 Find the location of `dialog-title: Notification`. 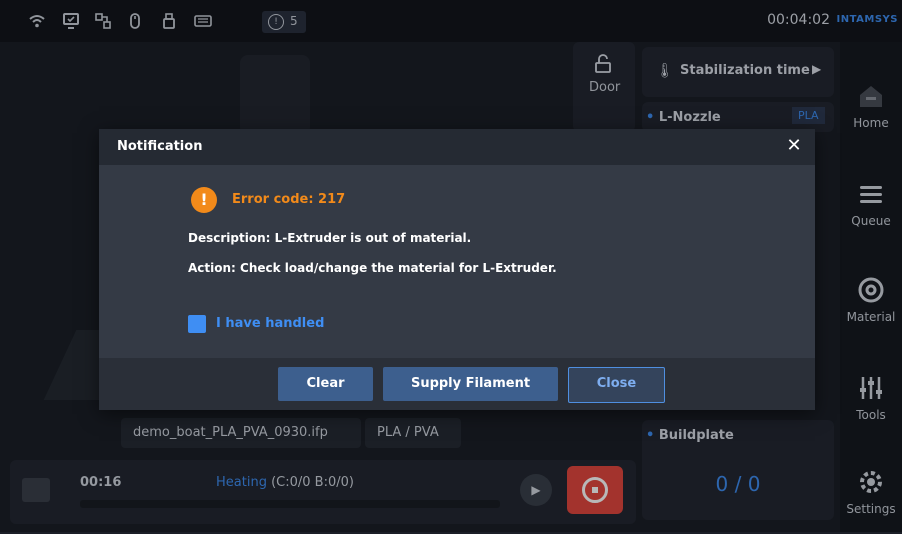

dialog-title: Notification is located at coordinates (160, 146).